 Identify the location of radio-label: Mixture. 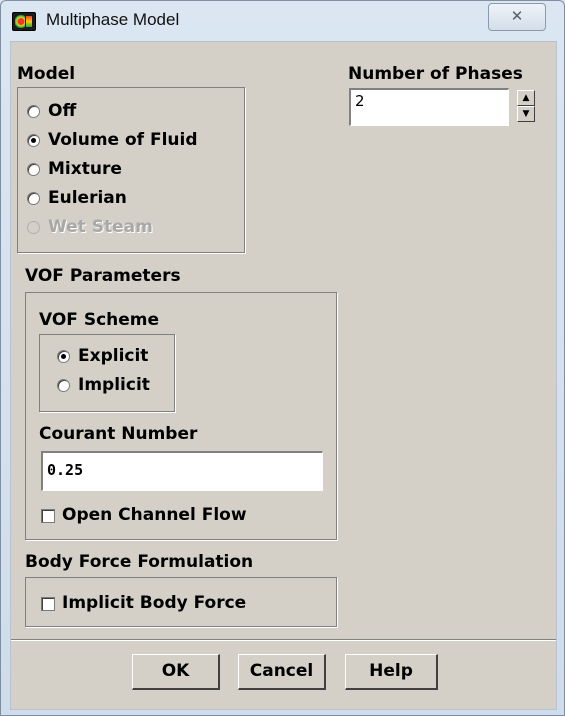
(85, 169).